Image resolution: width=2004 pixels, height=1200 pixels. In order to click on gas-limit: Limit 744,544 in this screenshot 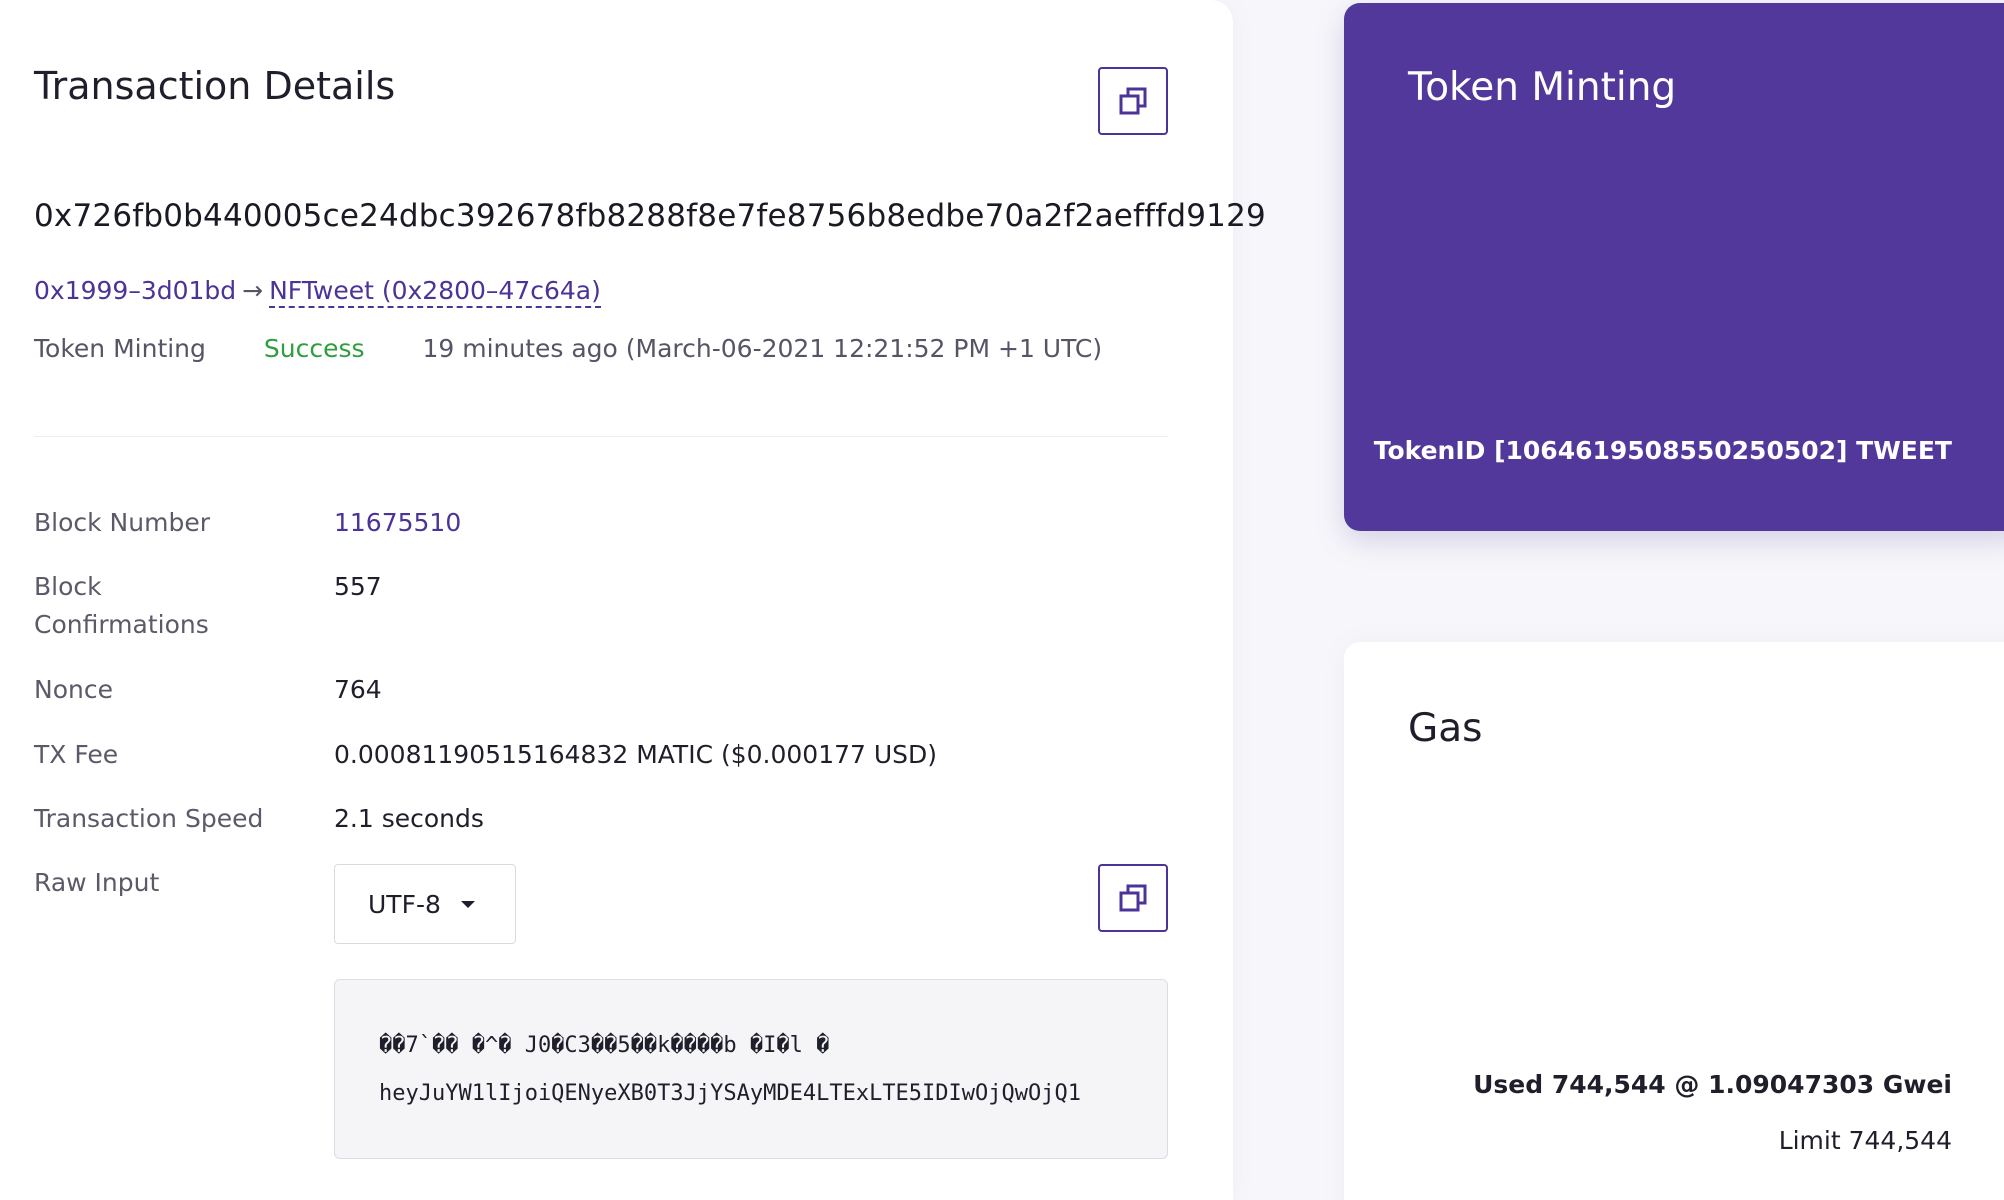, I will do `click(1865, 1140)`.